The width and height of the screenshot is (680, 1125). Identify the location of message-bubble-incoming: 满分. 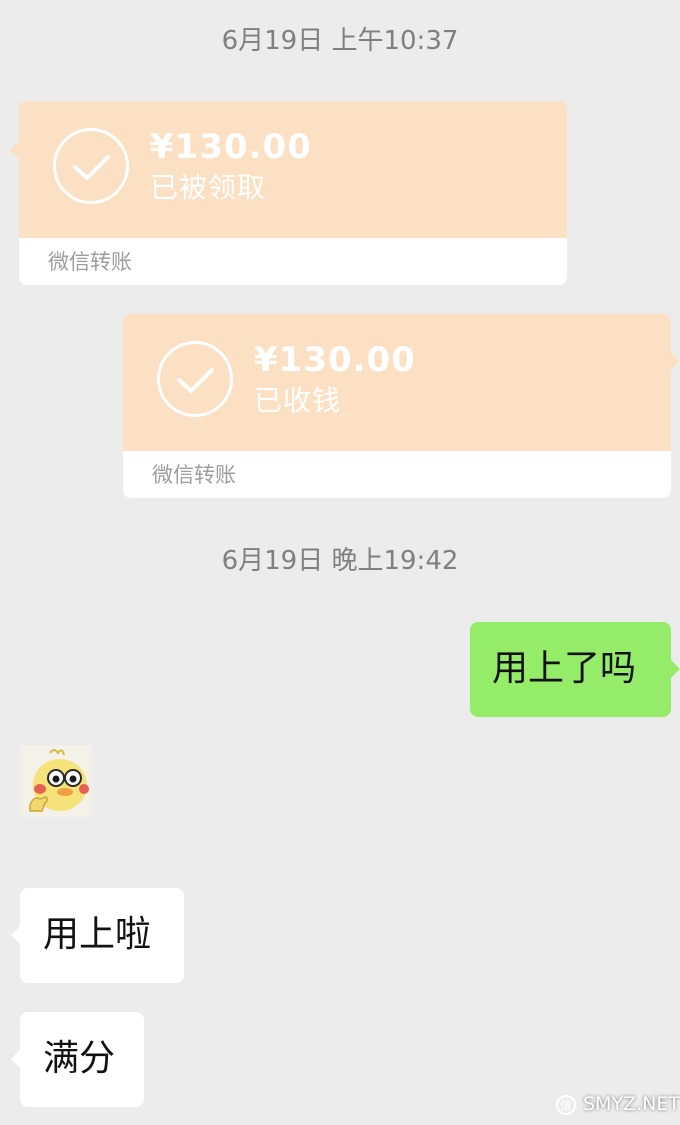
(77, 1059).